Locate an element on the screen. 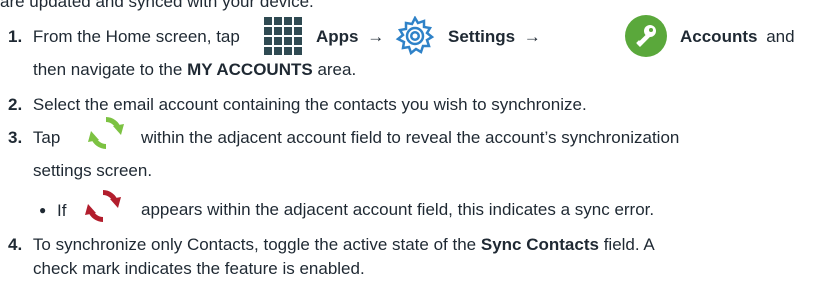 The width and height of the screenshot is (837, 285). sync-icon is located at coordinates (106, 133).